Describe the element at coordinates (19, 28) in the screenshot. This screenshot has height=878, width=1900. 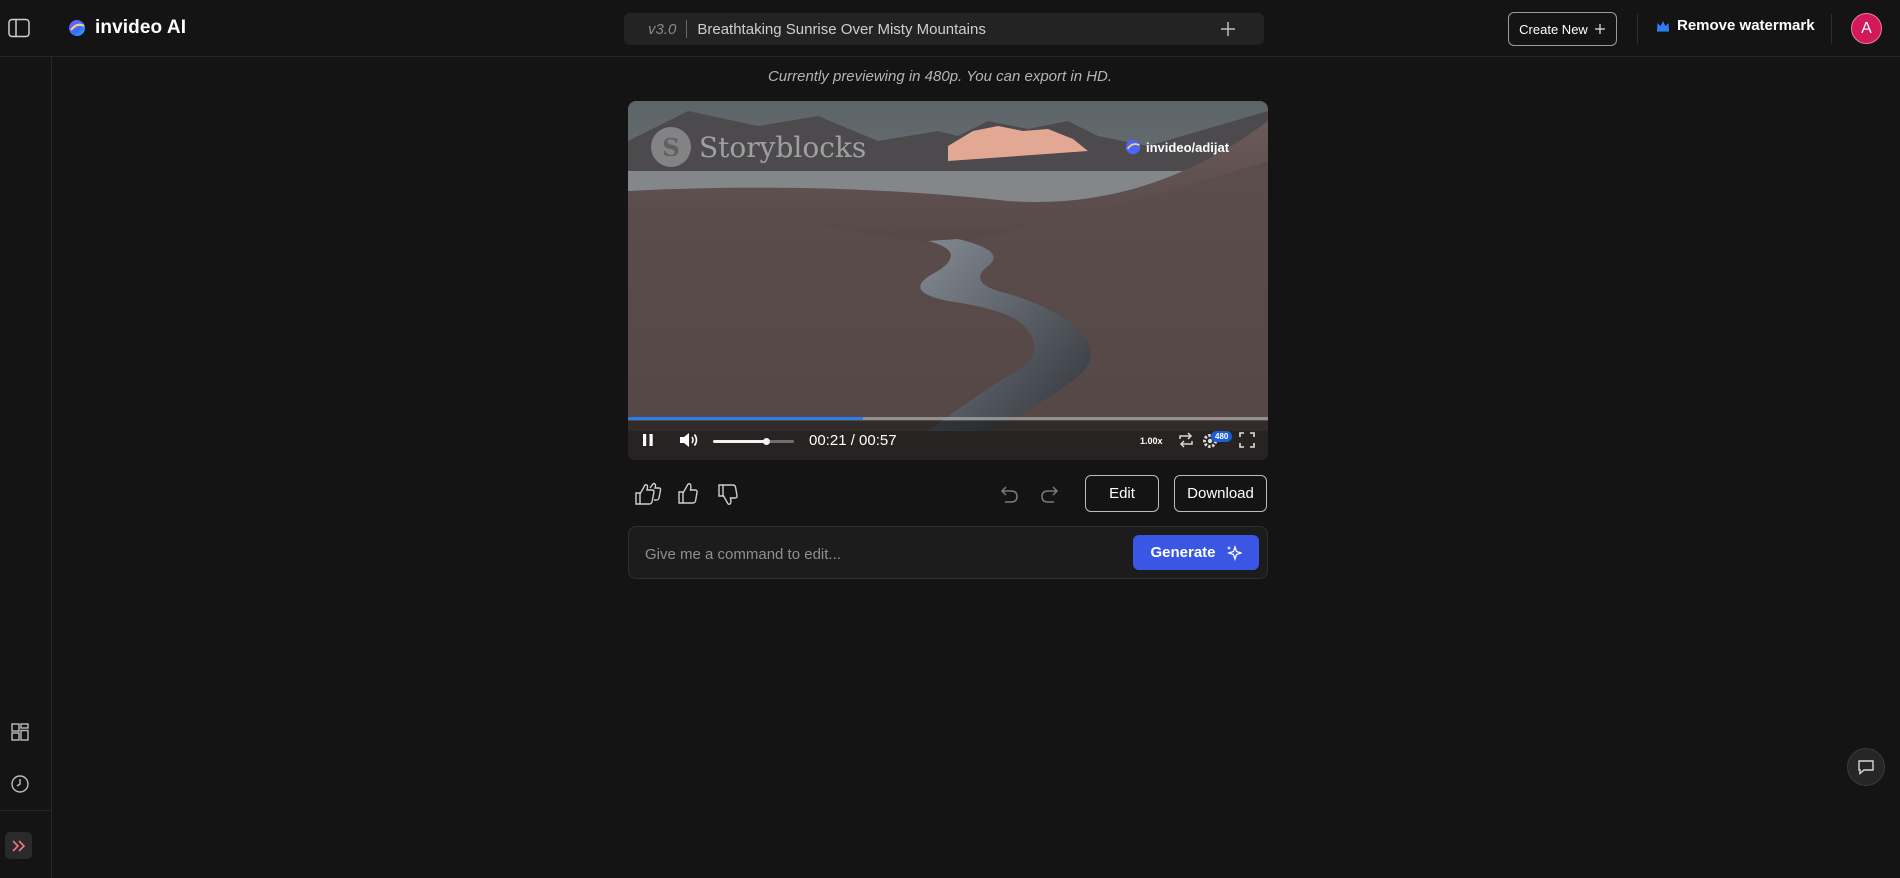
I see `sidebar-toggle-icon` at that location.